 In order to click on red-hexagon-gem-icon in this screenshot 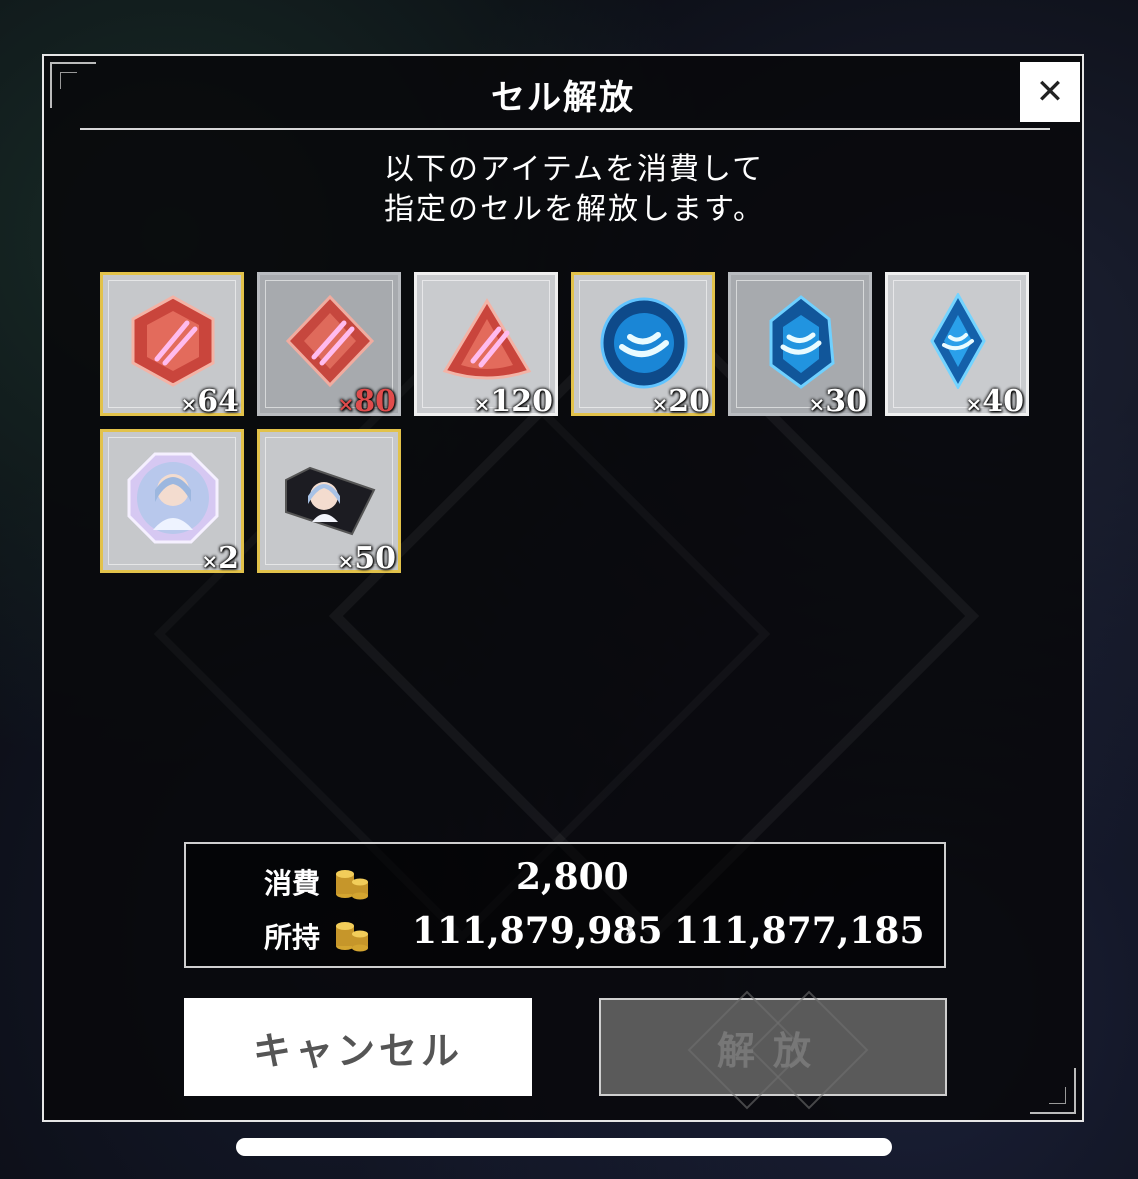, I will do `click(173, 341)`.